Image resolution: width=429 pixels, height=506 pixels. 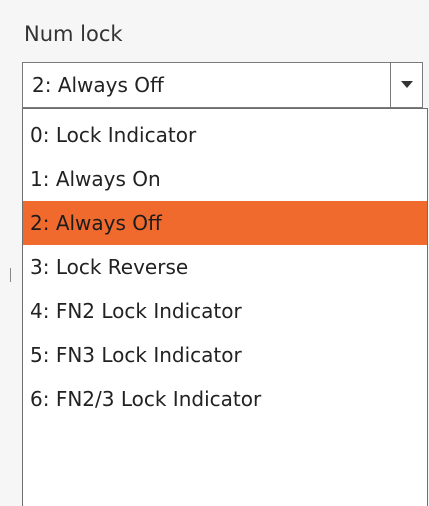 What do you see at coordinates (225, 179) in the screenshot?
I see `option-always-on: 1: Always On` at bounding box center [225, 179].